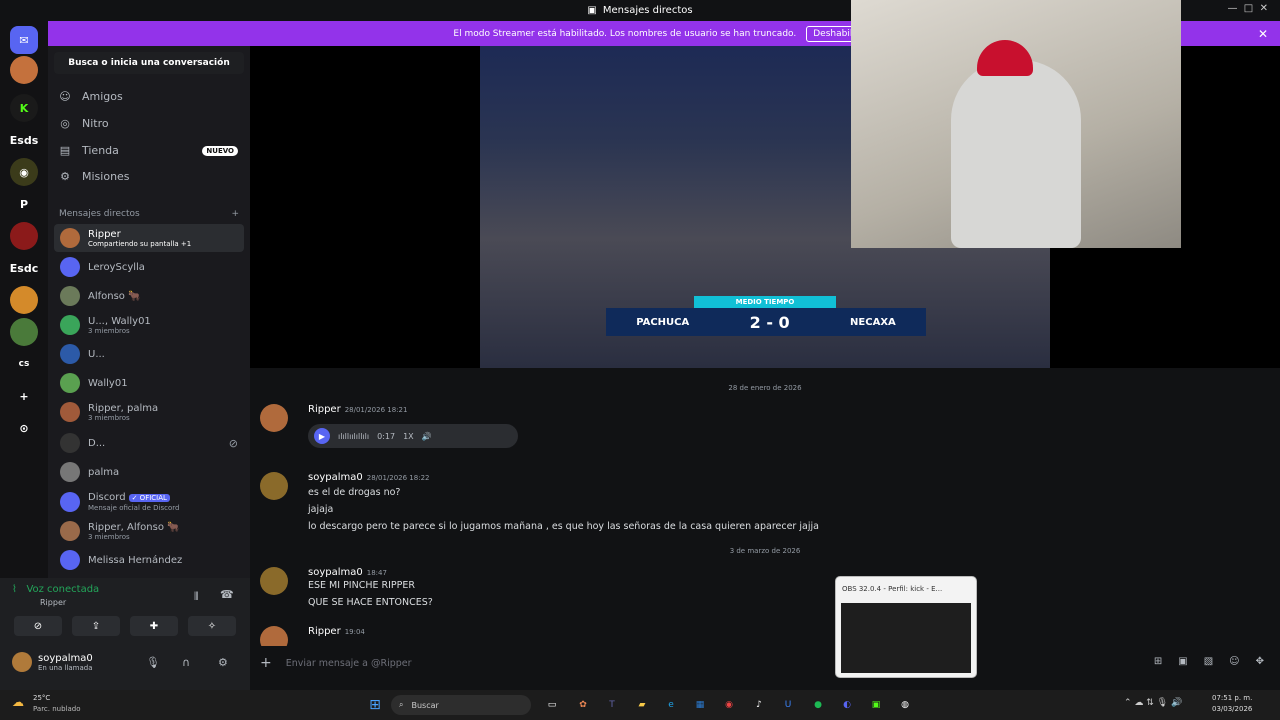 Image resolution: width=1280 pixels, height=720 pixels. I want to click on message-composer: + Enviar mensaje a @Ripper ⊞ ▣ ▧ ☺ ✥, so click(765, 668).